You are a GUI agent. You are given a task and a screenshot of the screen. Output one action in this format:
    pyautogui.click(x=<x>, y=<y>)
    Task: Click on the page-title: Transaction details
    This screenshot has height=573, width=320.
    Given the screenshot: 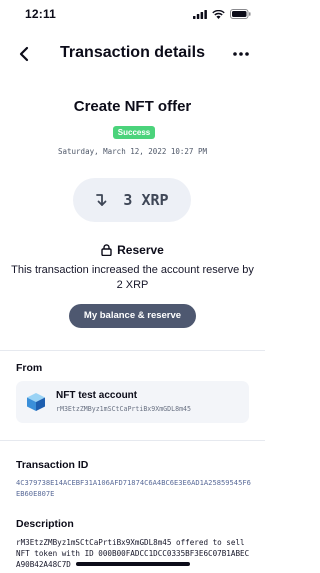 What is the action you would take?
    pyautogui.click(x=132, y=52)
    